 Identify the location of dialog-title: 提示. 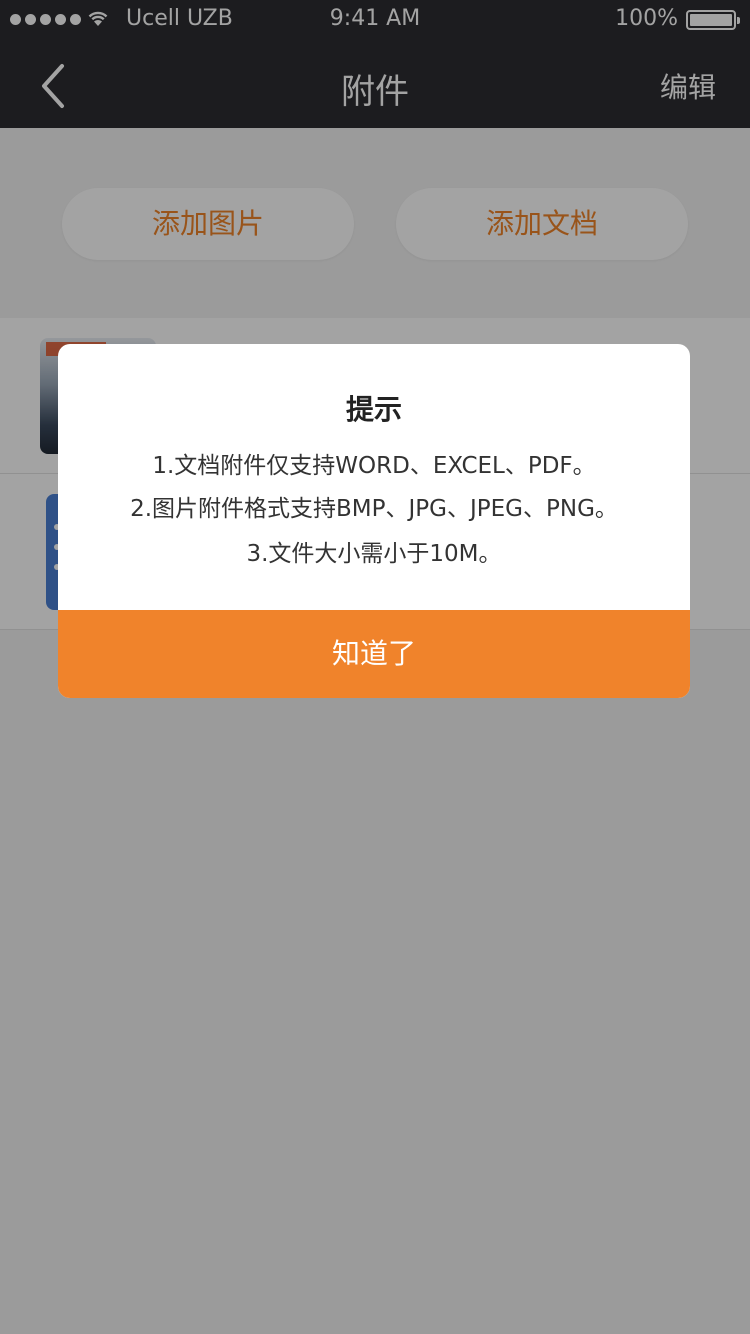
(373, 409).